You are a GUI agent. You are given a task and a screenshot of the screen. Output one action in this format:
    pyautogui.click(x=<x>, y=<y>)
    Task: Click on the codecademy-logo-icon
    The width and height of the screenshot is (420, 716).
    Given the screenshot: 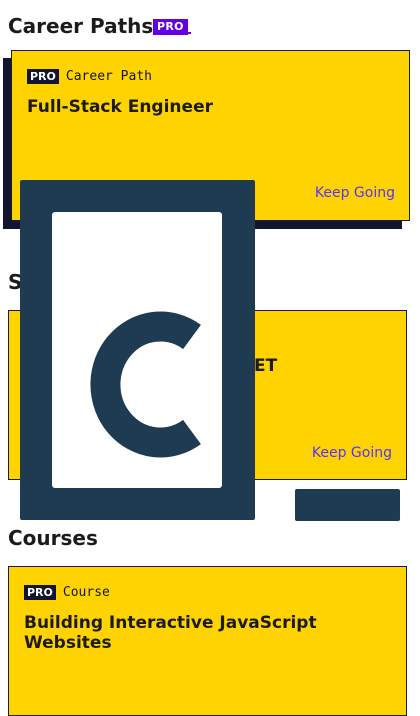 What is the action you would take?
    pyautogui.click(x=145, y=384)
    